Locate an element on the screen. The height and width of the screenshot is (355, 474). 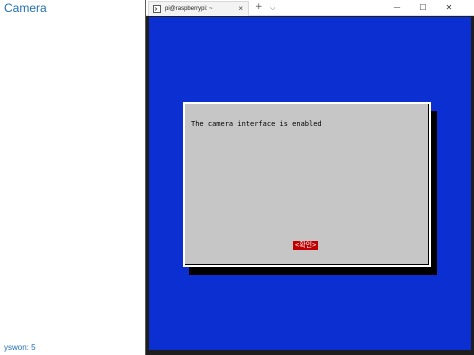
footer-text: yswon: 5 is located at coordinates (20, 347).